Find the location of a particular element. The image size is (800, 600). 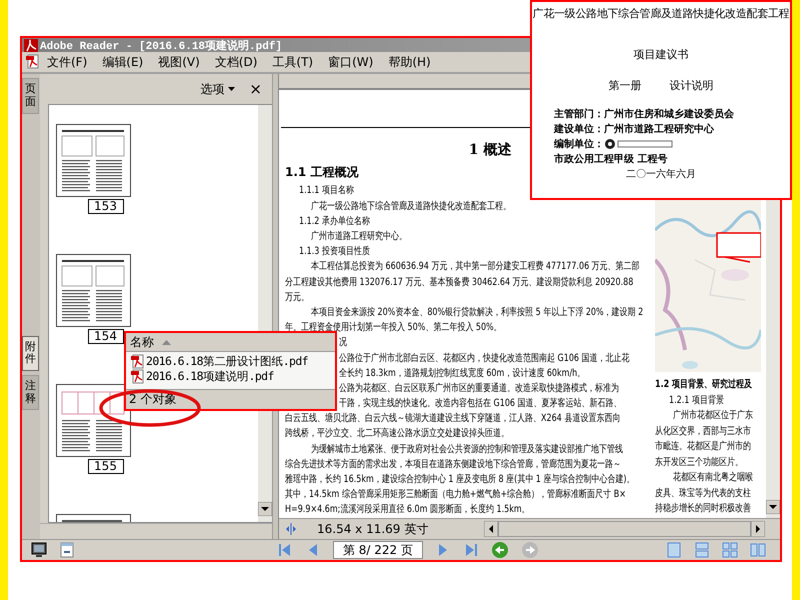

paragraph-line: 持稳步增长的同时积极改善 is located at coordinates (703, 509).